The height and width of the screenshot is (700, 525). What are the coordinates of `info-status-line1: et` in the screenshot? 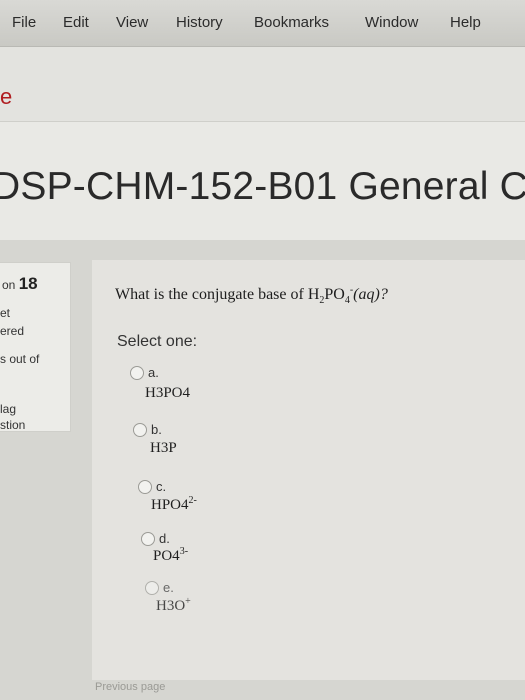 It's located at (5, 313).